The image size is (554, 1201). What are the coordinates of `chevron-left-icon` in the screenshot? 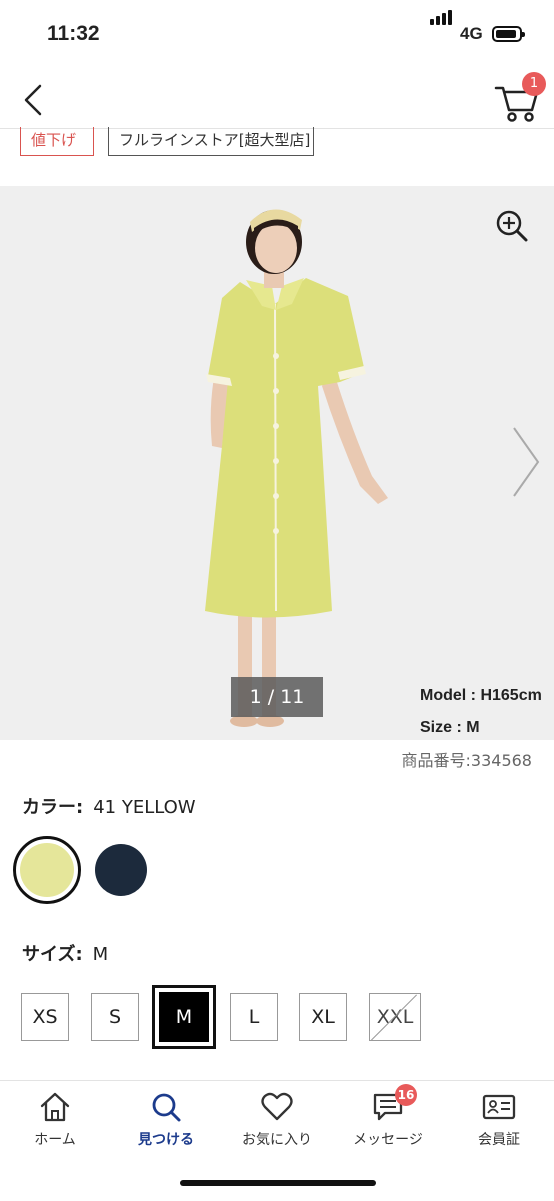 It's located at (33, 100).